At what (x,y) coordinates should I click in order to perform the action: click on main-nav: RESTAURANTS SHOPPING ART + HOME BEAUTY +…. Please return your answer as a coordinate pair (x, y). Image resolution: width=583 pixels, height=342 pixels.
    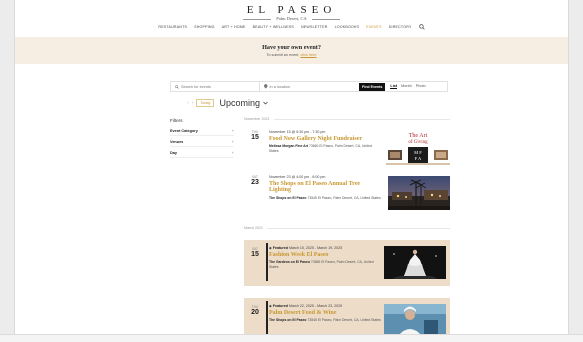
    Looking at the image, I should click on (291, 27).